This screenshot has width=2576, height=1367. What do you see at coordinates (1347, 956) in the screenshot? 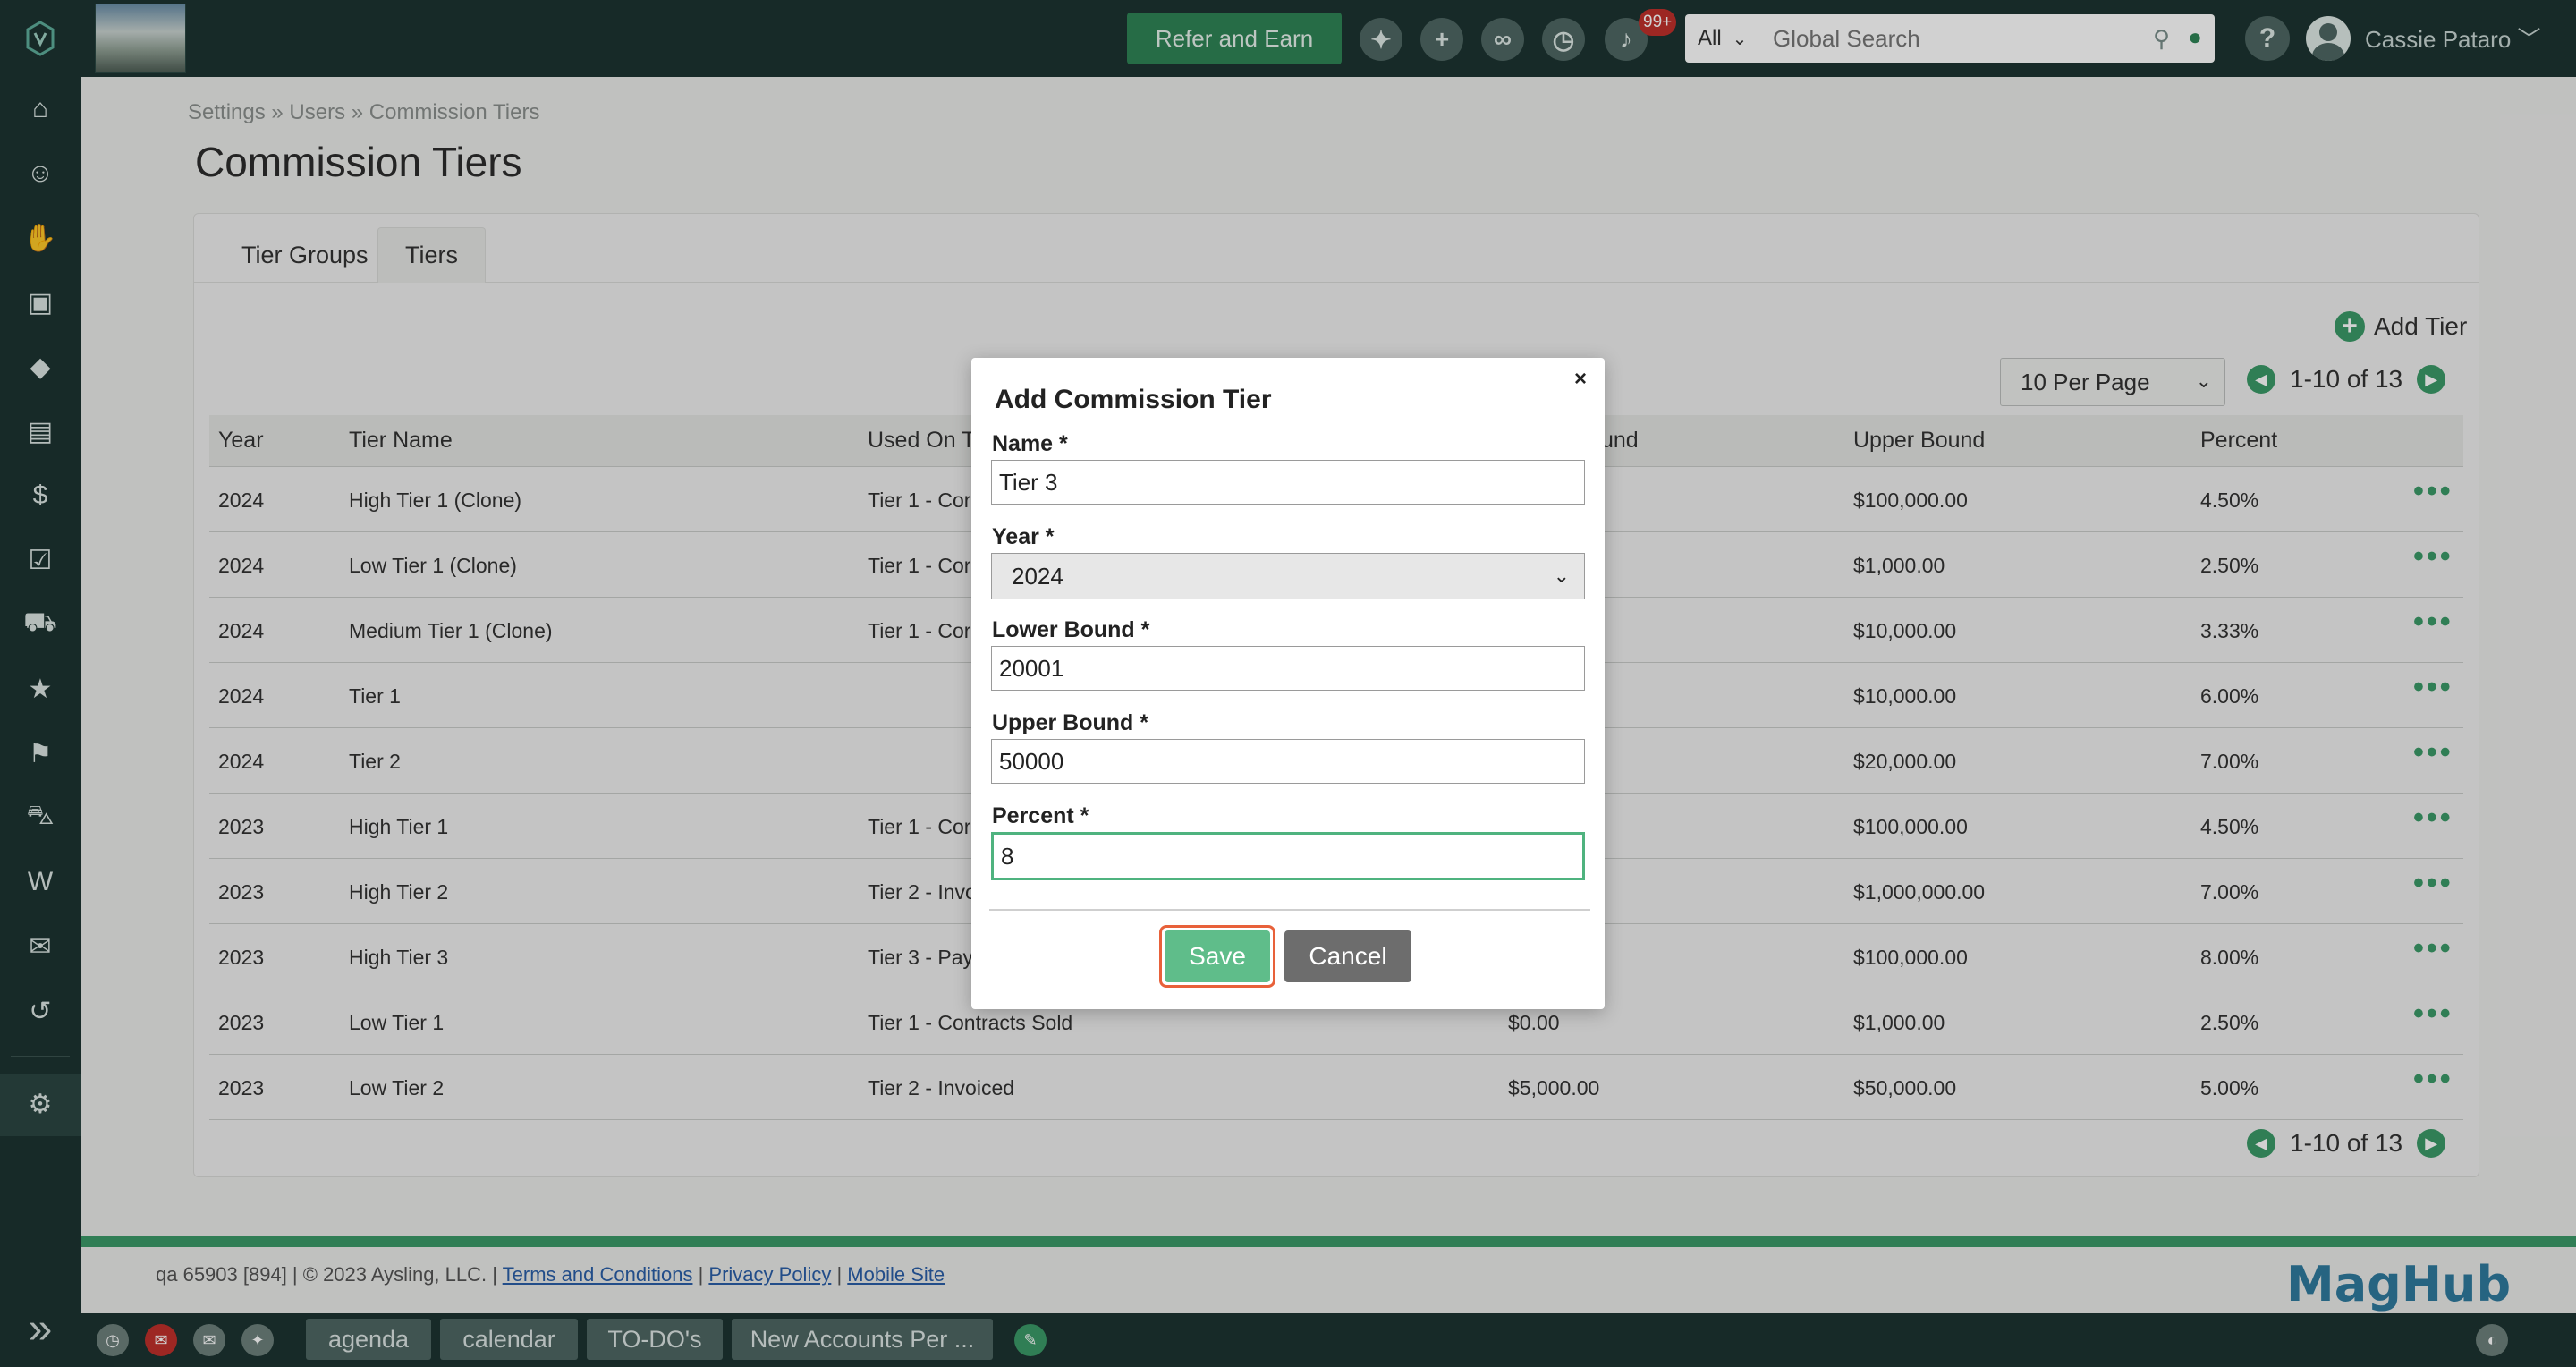
I see `cancel-button: Cancel` at bounding box center [1347, 956].